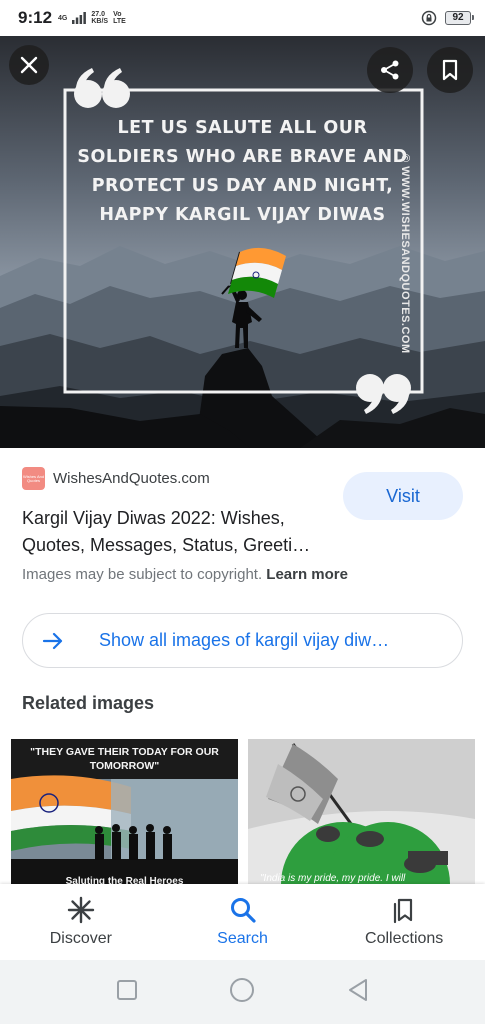 The image size is (485, 1024). I want to click on nav-discover: Discover, so click(81, 922).